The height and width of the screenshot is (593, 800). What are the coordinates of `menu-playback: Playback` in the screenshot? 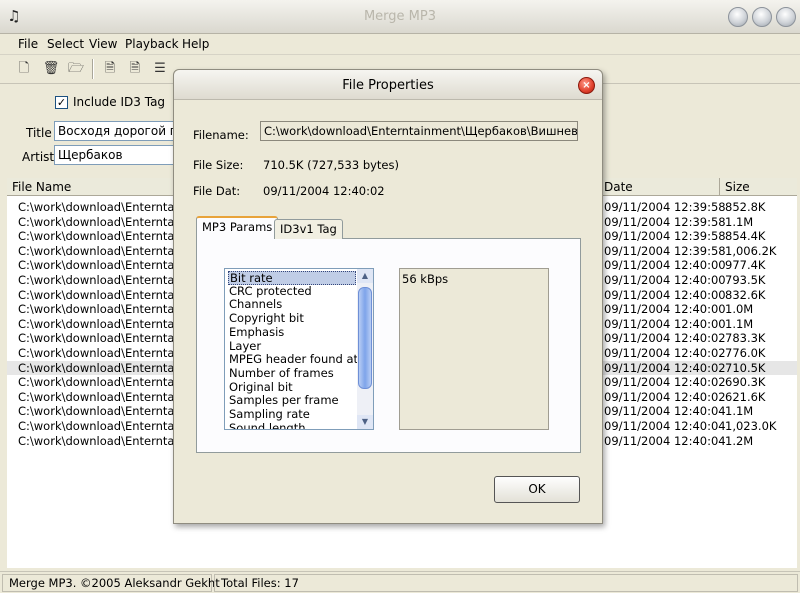 It's located at (152, 44).